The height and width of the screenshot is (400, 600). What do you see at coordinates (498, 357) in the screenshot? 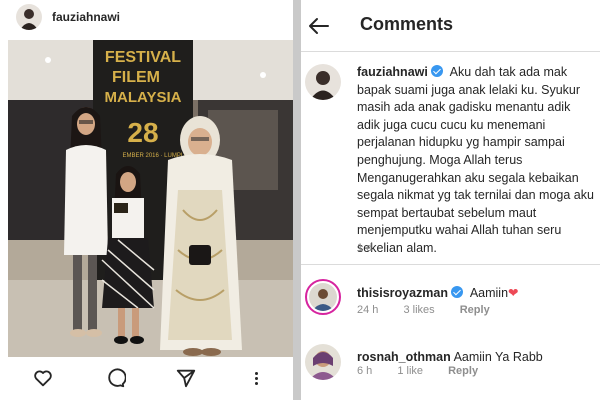
I see `comment-body: Aamiin Ya Rabb` at bounding box center [498, 357].